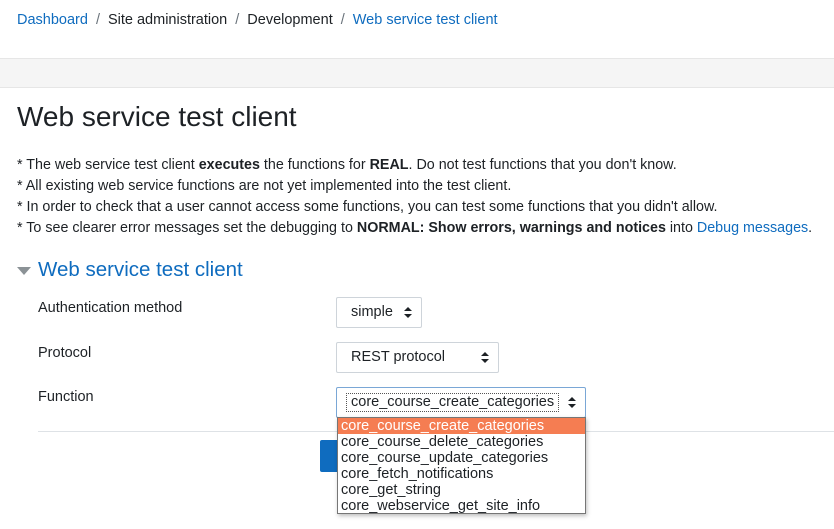  I want to click on caret-down-icon, so click(24, 271).